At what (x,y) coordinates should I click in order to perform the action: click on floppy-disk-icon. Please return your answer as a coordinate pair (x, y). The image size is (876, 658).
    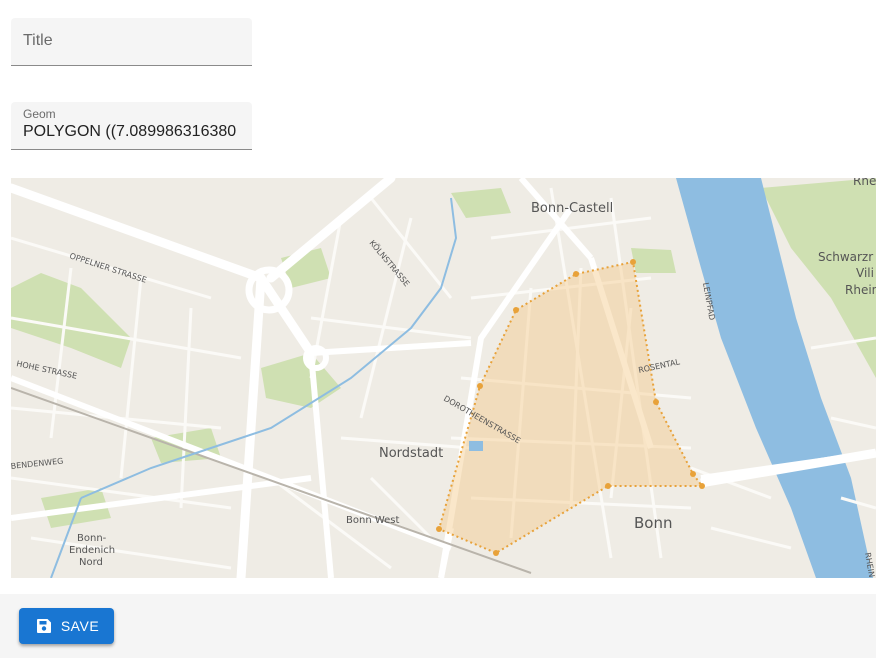
    Looking at the image, I should click on (43, 626).